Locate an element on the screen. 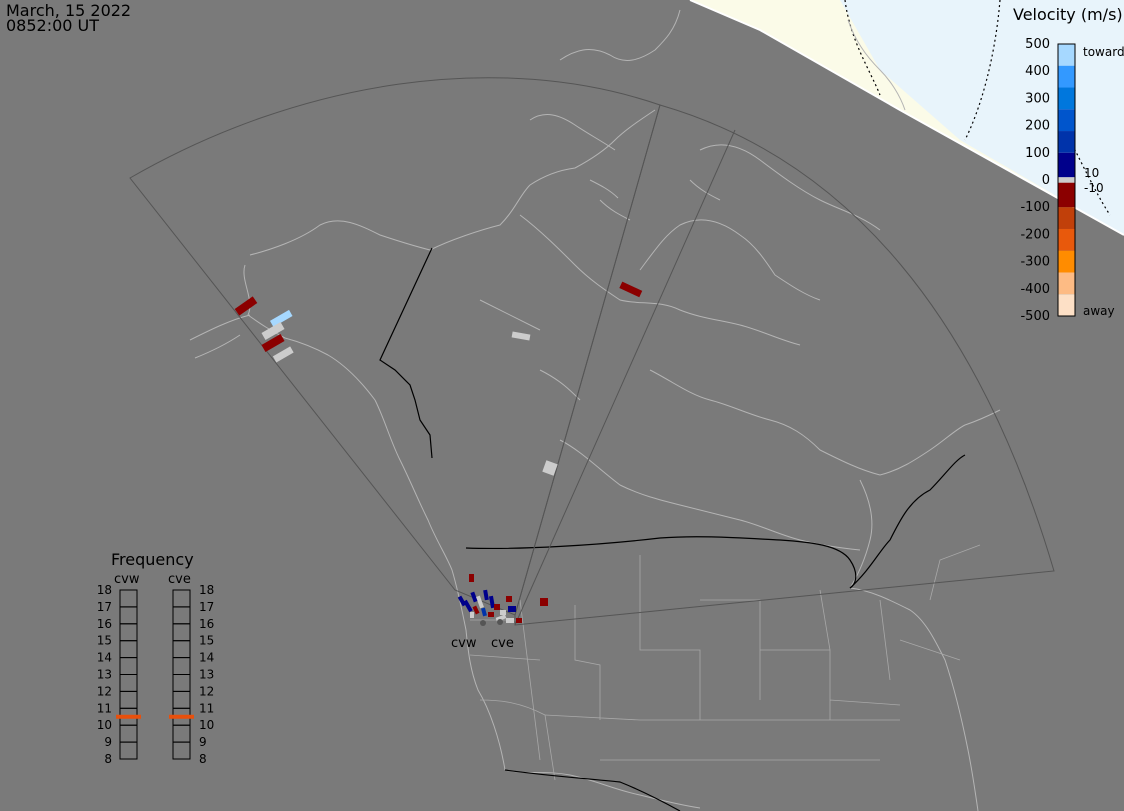 The width and height of the screenshot is (1124, 811). colorbar-away-label: away is located at coordinates (1099, 311).